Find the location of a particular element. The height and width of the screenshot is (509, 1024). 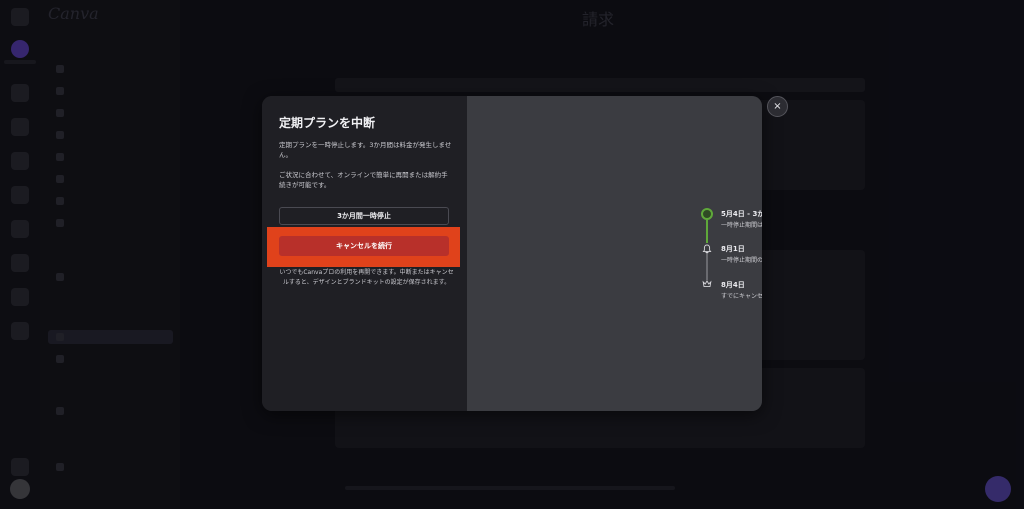

timeline-title: 8月1日 is located at coordinates (733, 249).